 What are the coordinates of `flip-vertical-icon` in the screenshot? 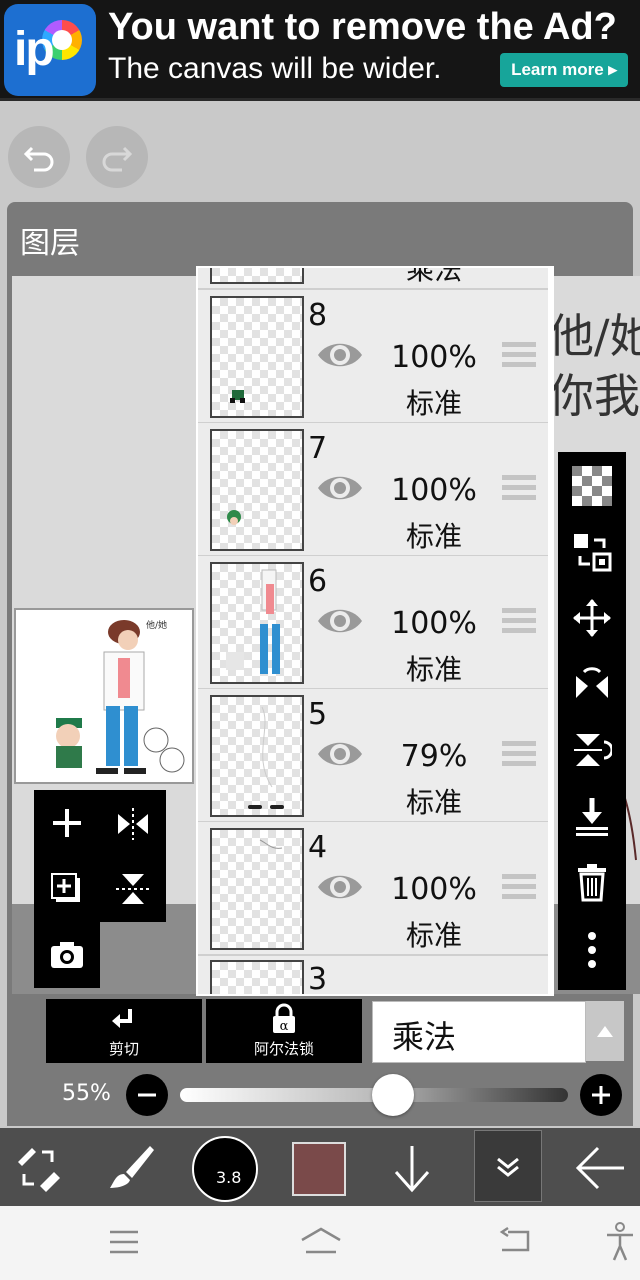 It's located at (593, 750).